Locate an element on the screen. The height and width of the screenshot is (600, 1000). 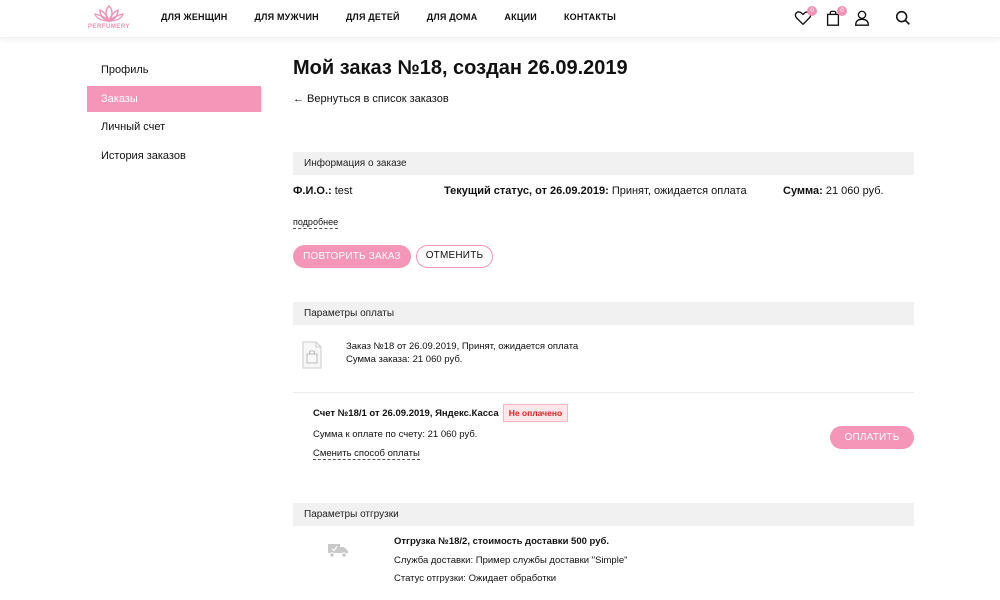
order-sum: Сумма: 21 060 руб. is located at coordinates (833, 191).